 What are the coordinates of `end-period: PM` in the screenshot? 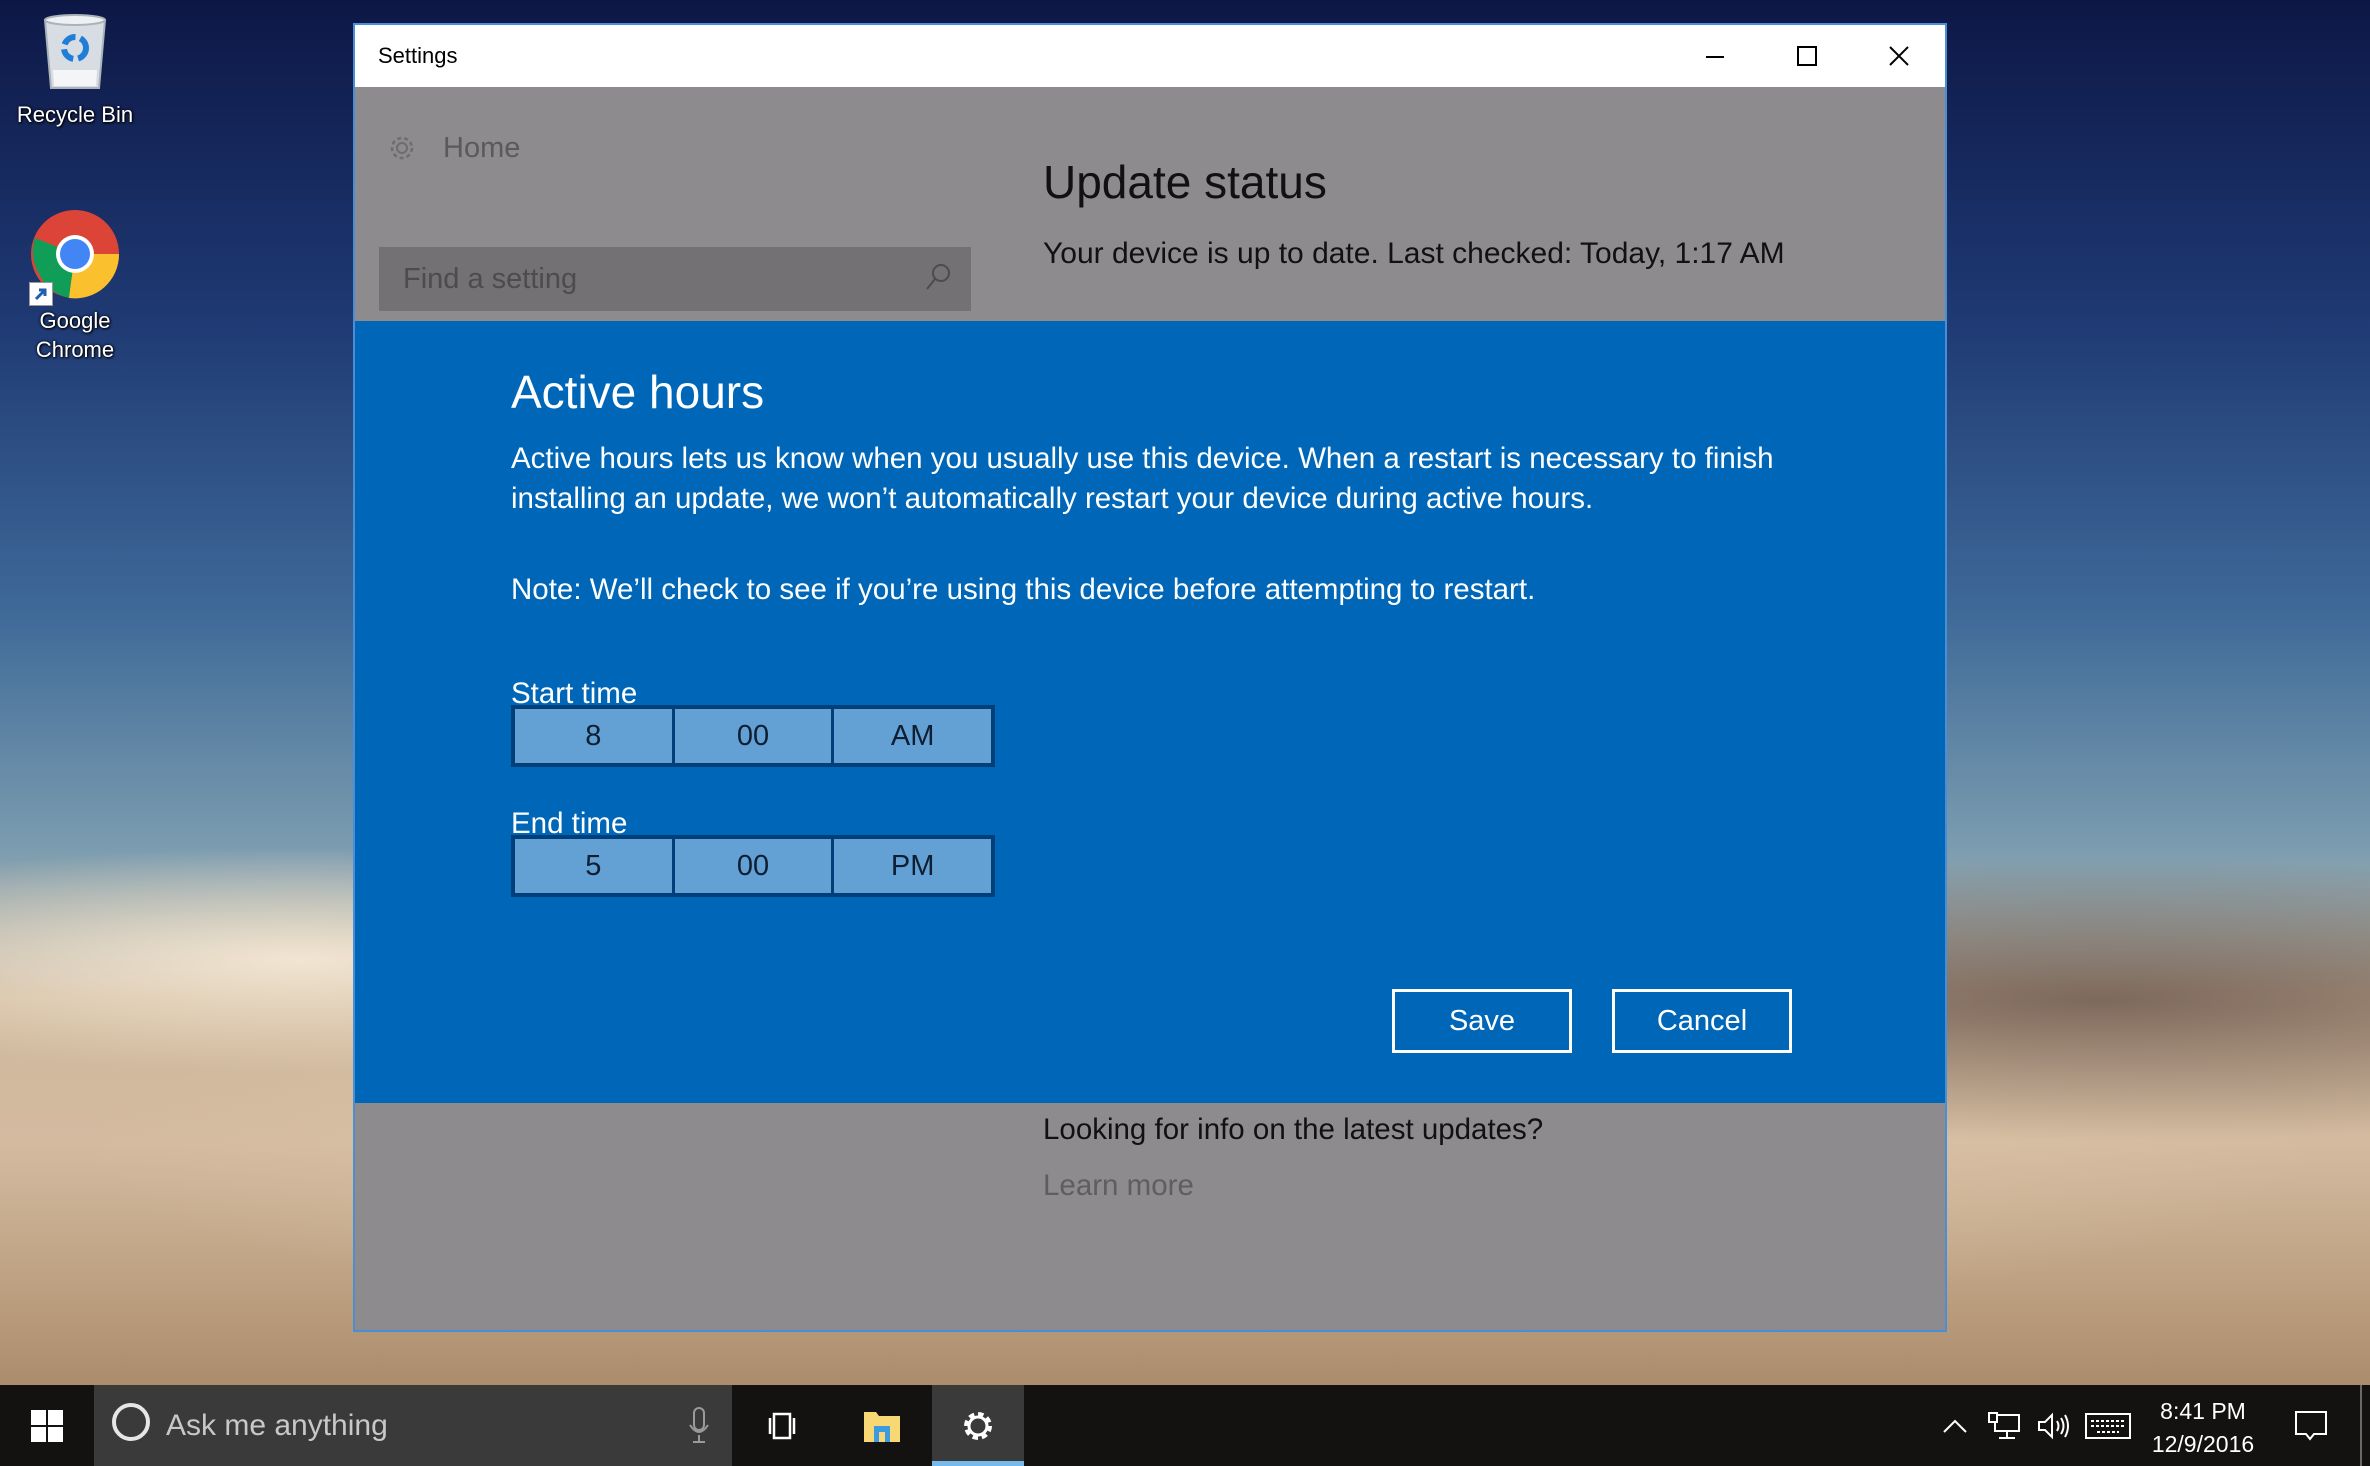 It's located at (913, 866).